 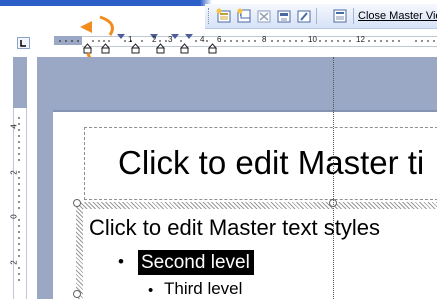 I want to click on ruler-number: 6, so click(x=219, y=39).